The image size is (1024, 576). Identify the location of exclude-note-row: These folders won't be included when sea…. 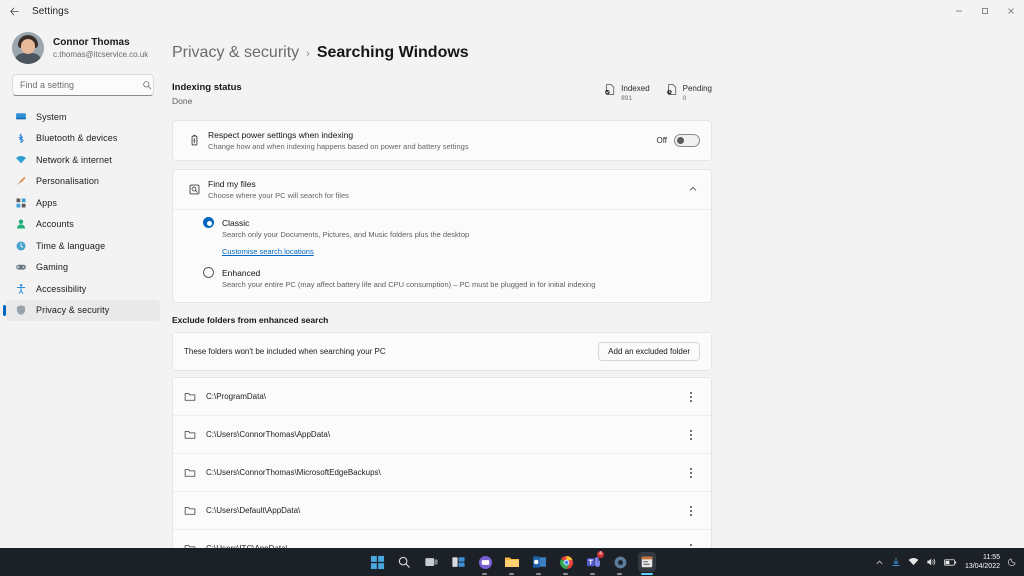
(442, 351).